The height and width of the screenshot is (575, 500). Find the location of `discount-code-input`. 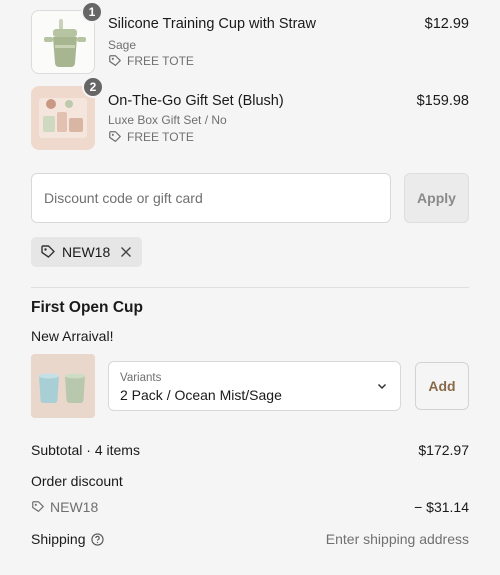

discount-code-input is located at coordinates (211, 198).